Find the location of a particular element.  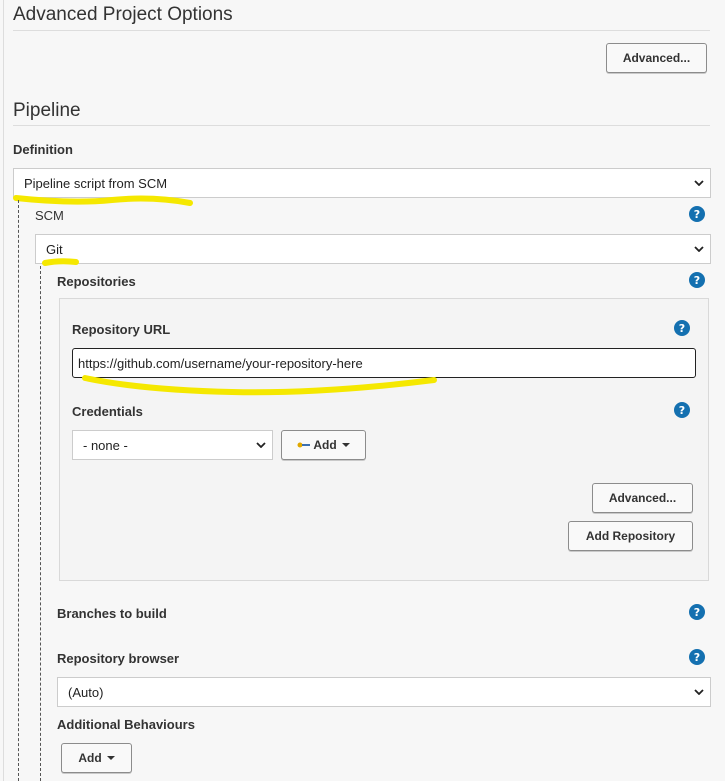

branches-to-build-label: Branches to build is located at coordinates (112, 613).